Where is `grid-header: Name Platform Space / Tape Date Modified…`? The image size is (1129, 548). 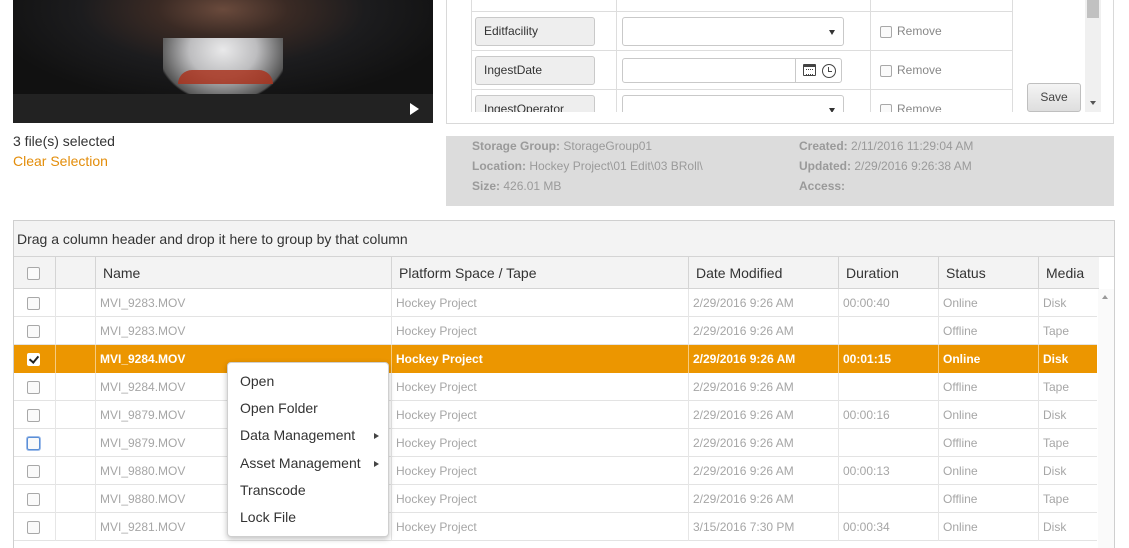
grid-header: Name Platform Space / Tape Date Modified… is located at coordinates (556, 273).